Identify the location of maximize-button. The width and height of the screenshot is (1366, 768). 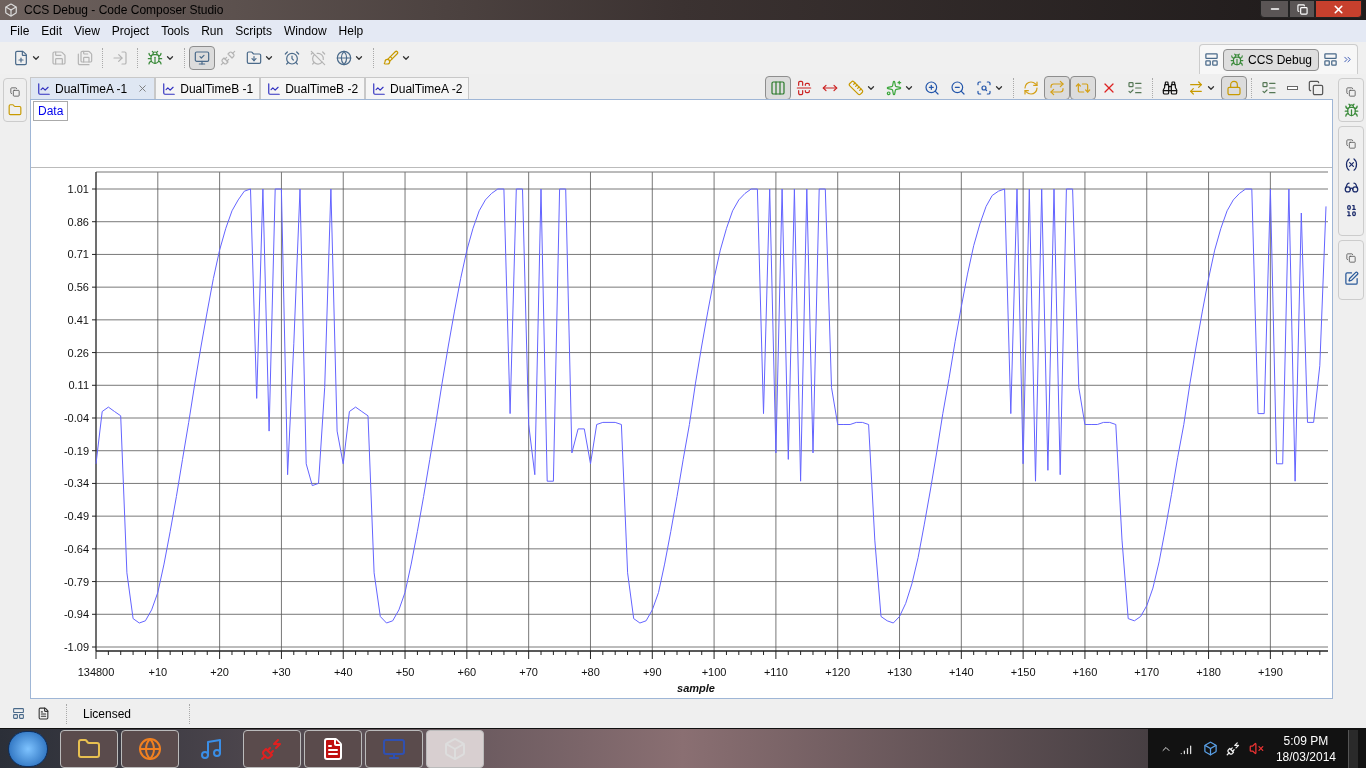
(1302, 9).